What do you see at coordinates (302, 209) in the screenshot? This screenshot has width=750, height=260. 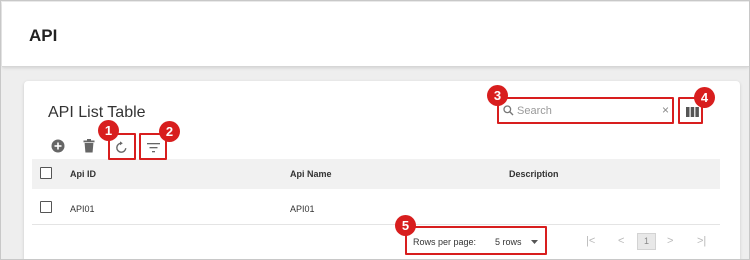 I see `cell-api-name: API01` at bounding box center [302, 209].